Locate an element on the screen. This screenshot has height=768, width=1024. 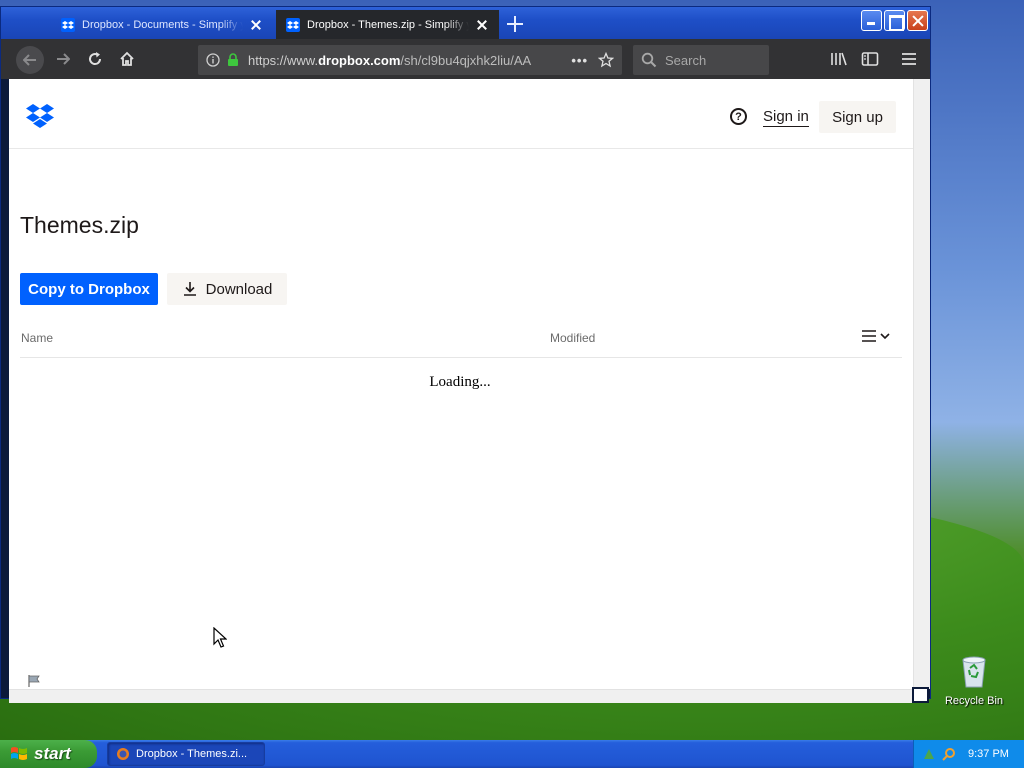
recycle-bin-desktop-icon: Recycle Bin is located at coordinates (974, 680).